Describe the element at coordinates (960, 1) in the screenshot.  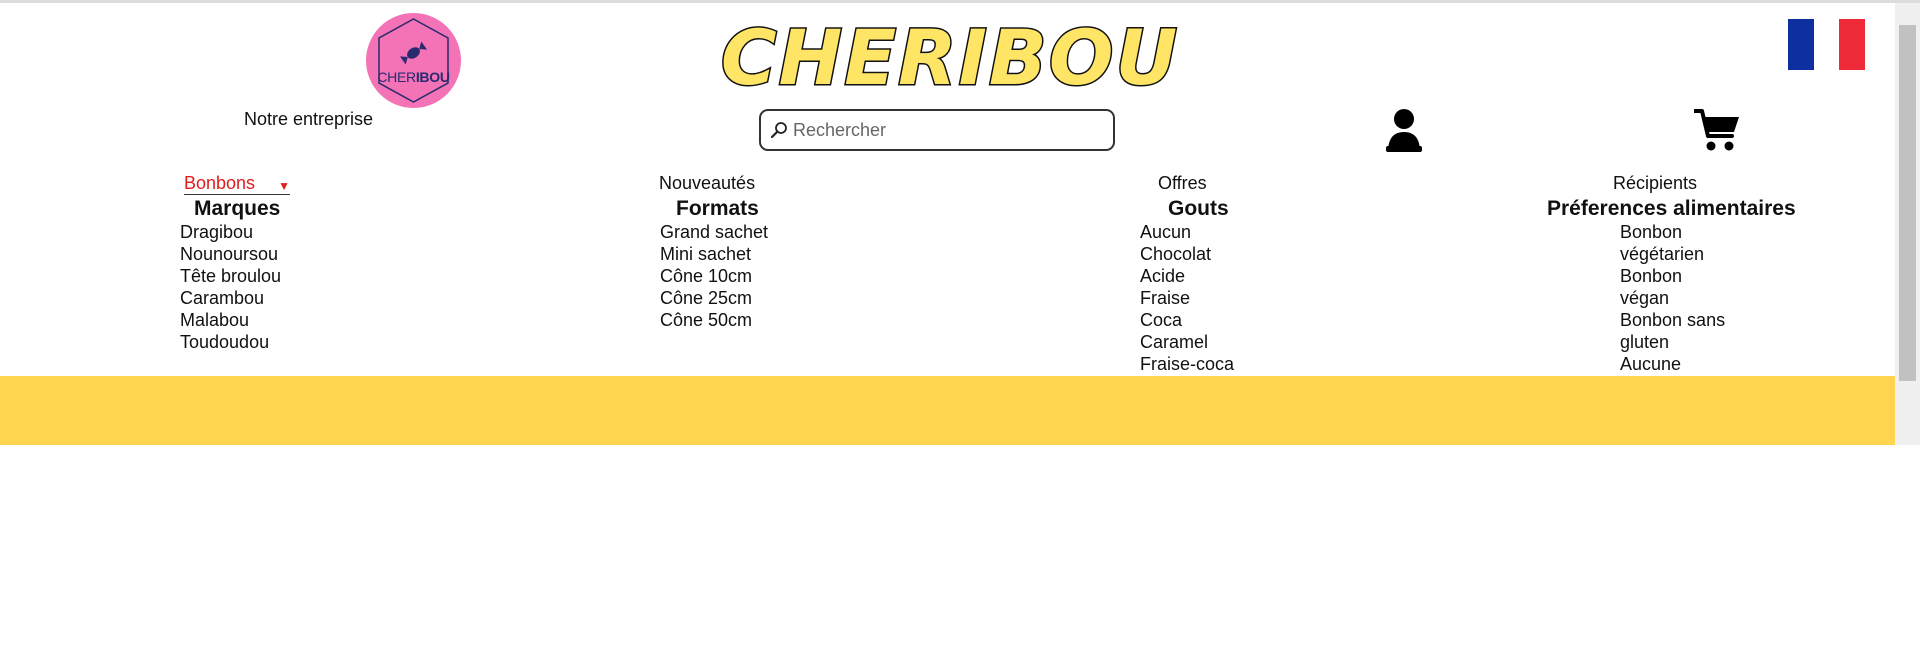
I see `browser-top-border` at that location.